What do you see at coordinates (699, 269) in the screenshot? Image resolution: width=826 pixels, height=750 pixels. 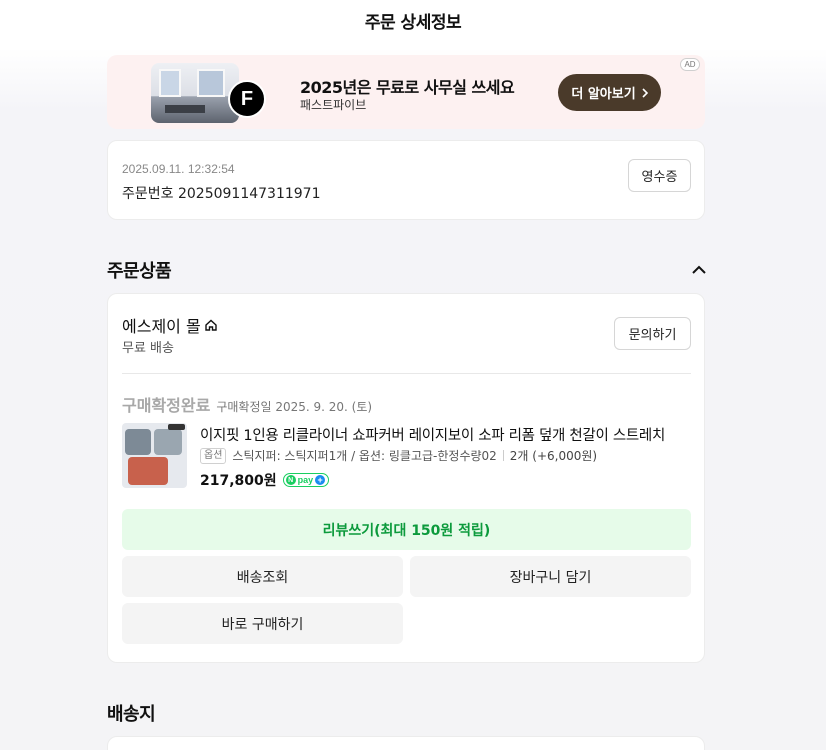 I see `chevron-up-icon` at bounding box center [699, 269].